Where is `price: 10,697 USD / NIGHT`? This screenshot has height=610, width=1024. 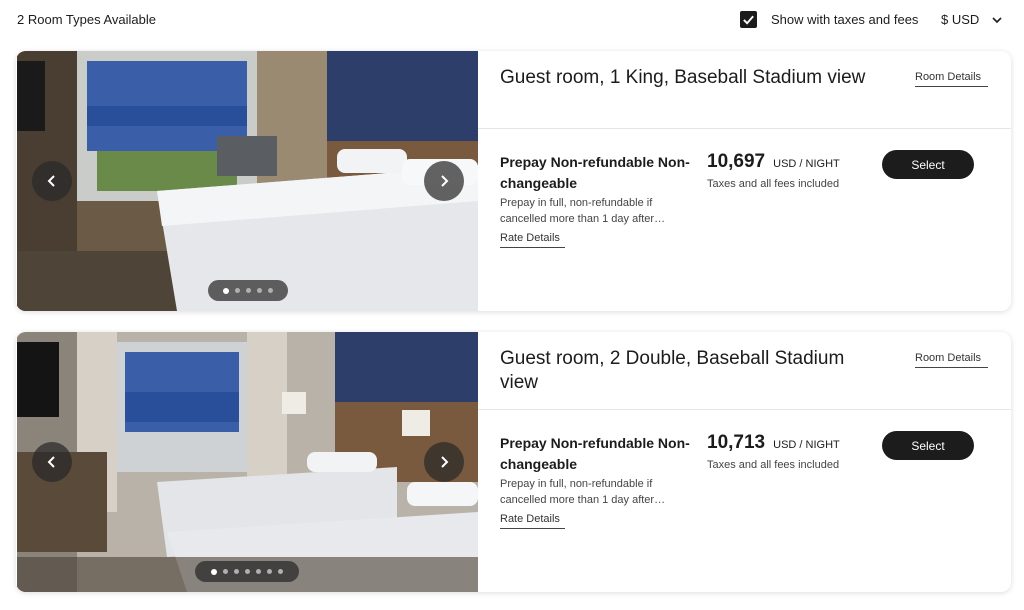
price: 10,697 USD / NIGHT is located at coordinates (773, 162).